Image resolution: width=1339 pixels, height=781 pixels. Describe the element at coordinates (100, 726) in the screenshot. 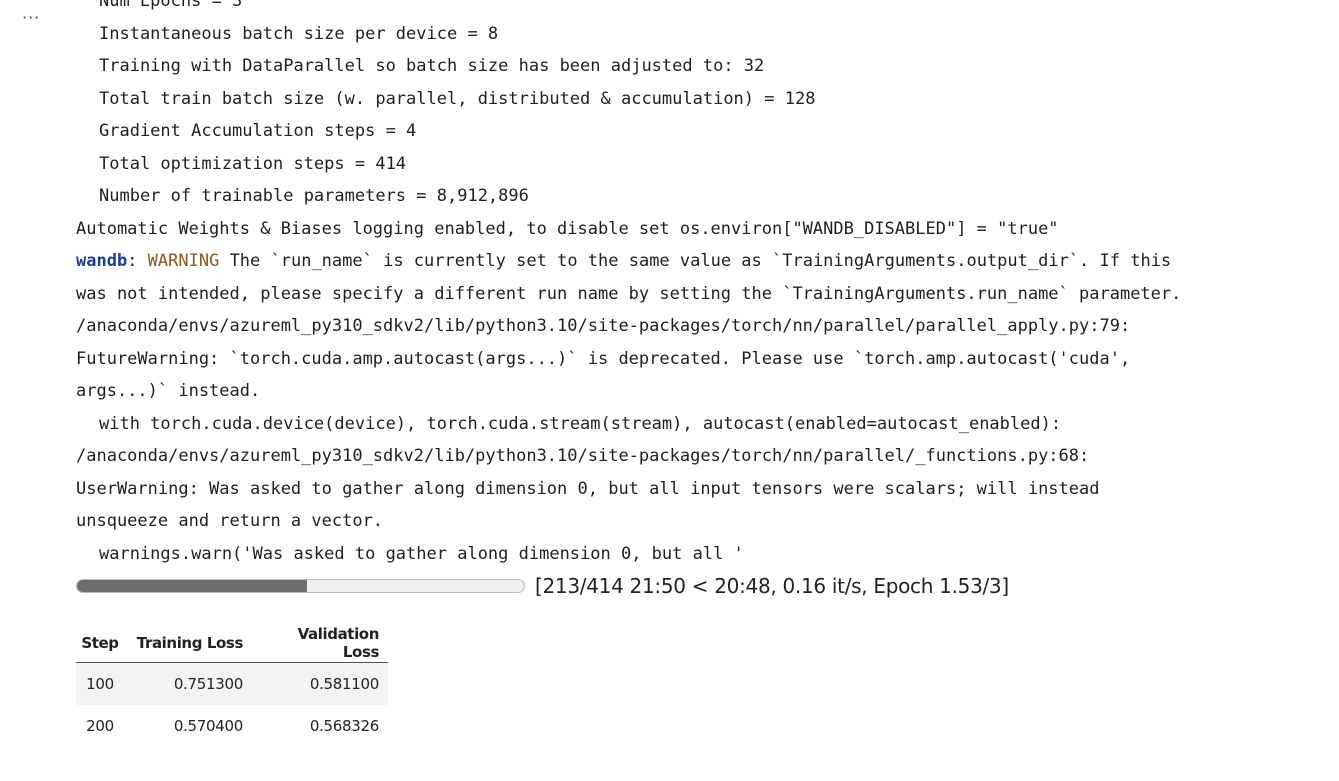

I see `cell-step: 200` at that location.